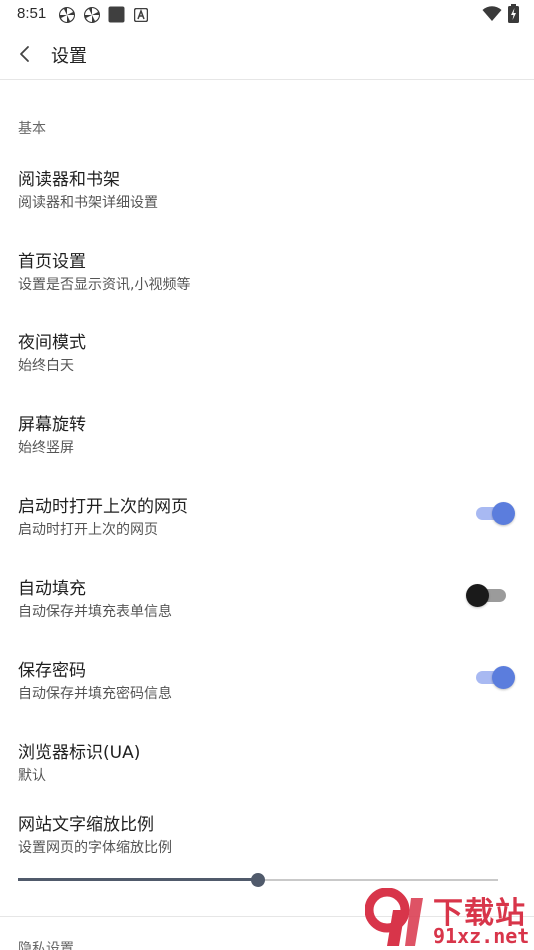  What do you see at coordinates (88, 530) in the screenshot?
I see `setting-subtitle: 启动时打开上次的网页` at bounding box center [88, 530].